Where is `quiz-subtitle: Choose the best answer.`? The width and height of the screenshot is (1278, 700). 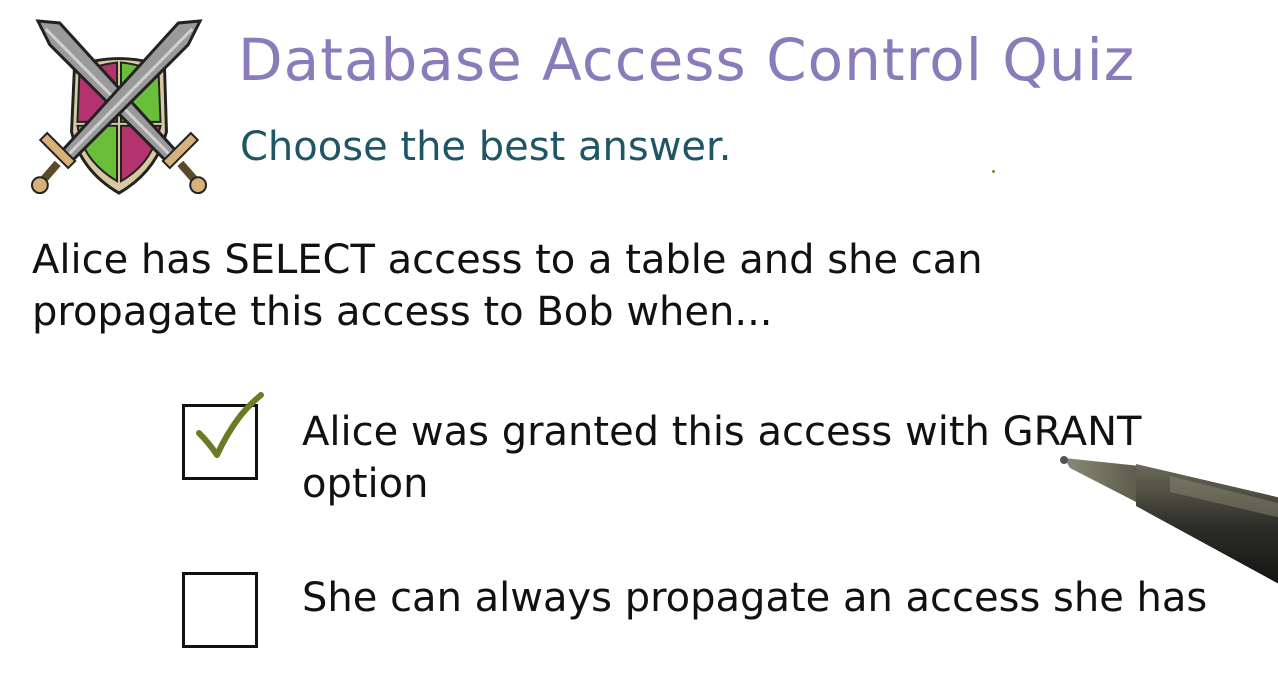 quiz-subtitle: Choose the best answer. is located at coordinates (486, 147).